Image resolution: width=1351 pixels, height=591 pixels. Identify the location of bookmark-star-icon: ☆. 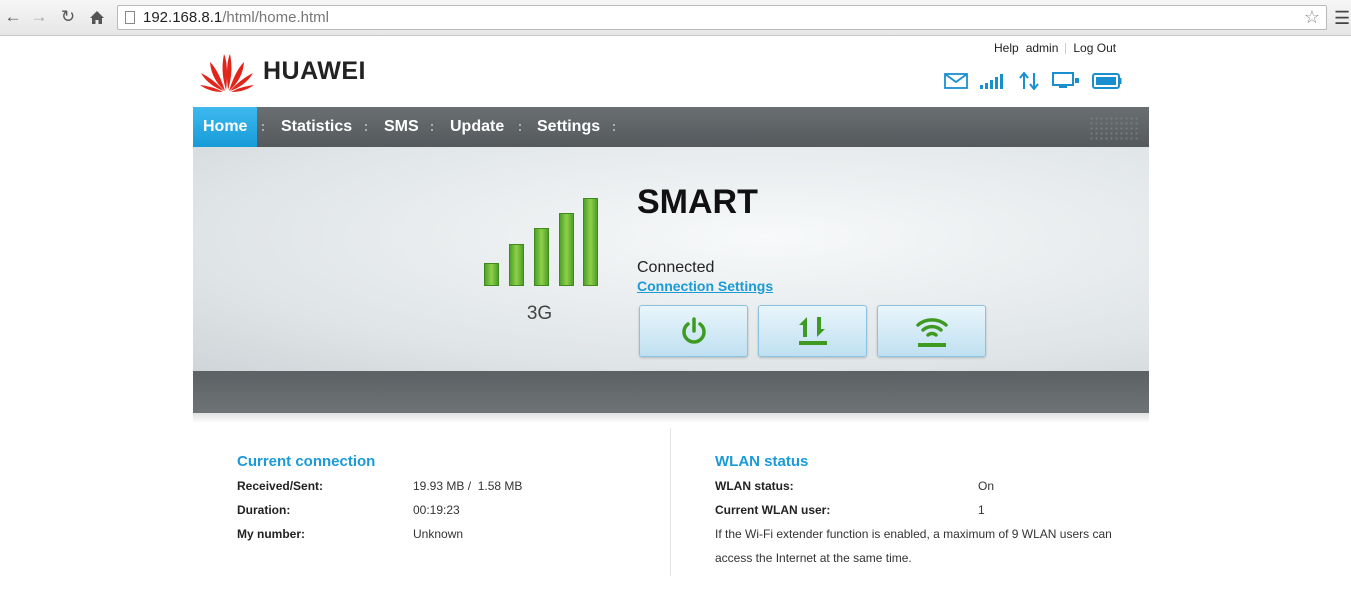
(1312, 17).